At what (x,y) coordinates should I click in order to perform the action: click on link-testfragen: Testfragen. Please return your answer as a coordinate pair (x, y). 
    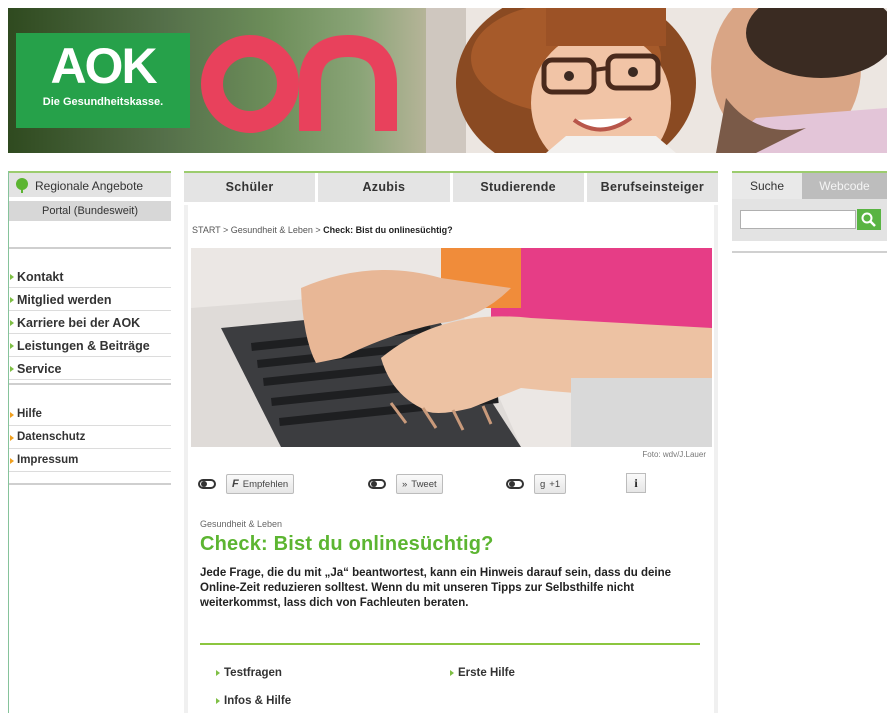
    Looking at the image, I should click on (249, 673).